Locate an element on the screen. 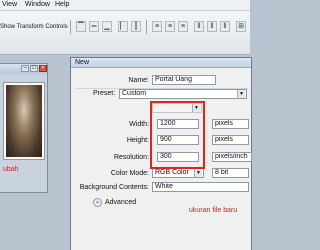 The image size is (320, 250). width-unit-select: pixels is located at coordinates (230, 124).